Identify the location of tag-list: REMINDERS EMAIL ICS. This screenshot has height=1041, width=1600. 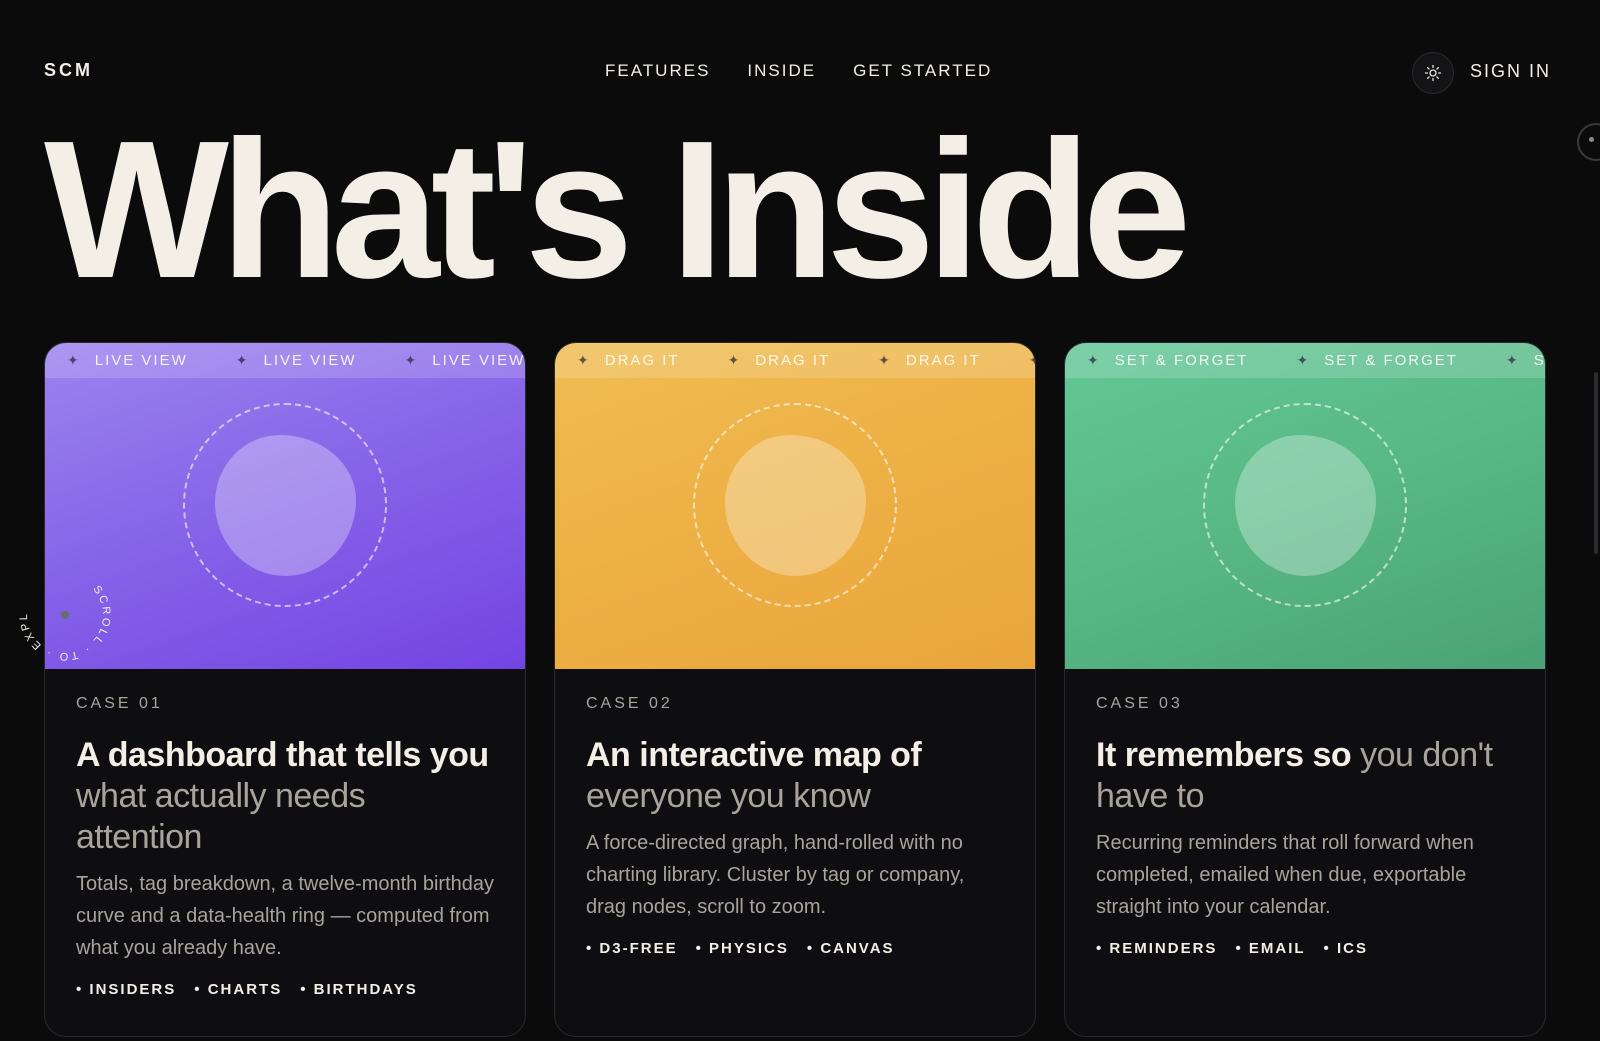
(1305, 948).